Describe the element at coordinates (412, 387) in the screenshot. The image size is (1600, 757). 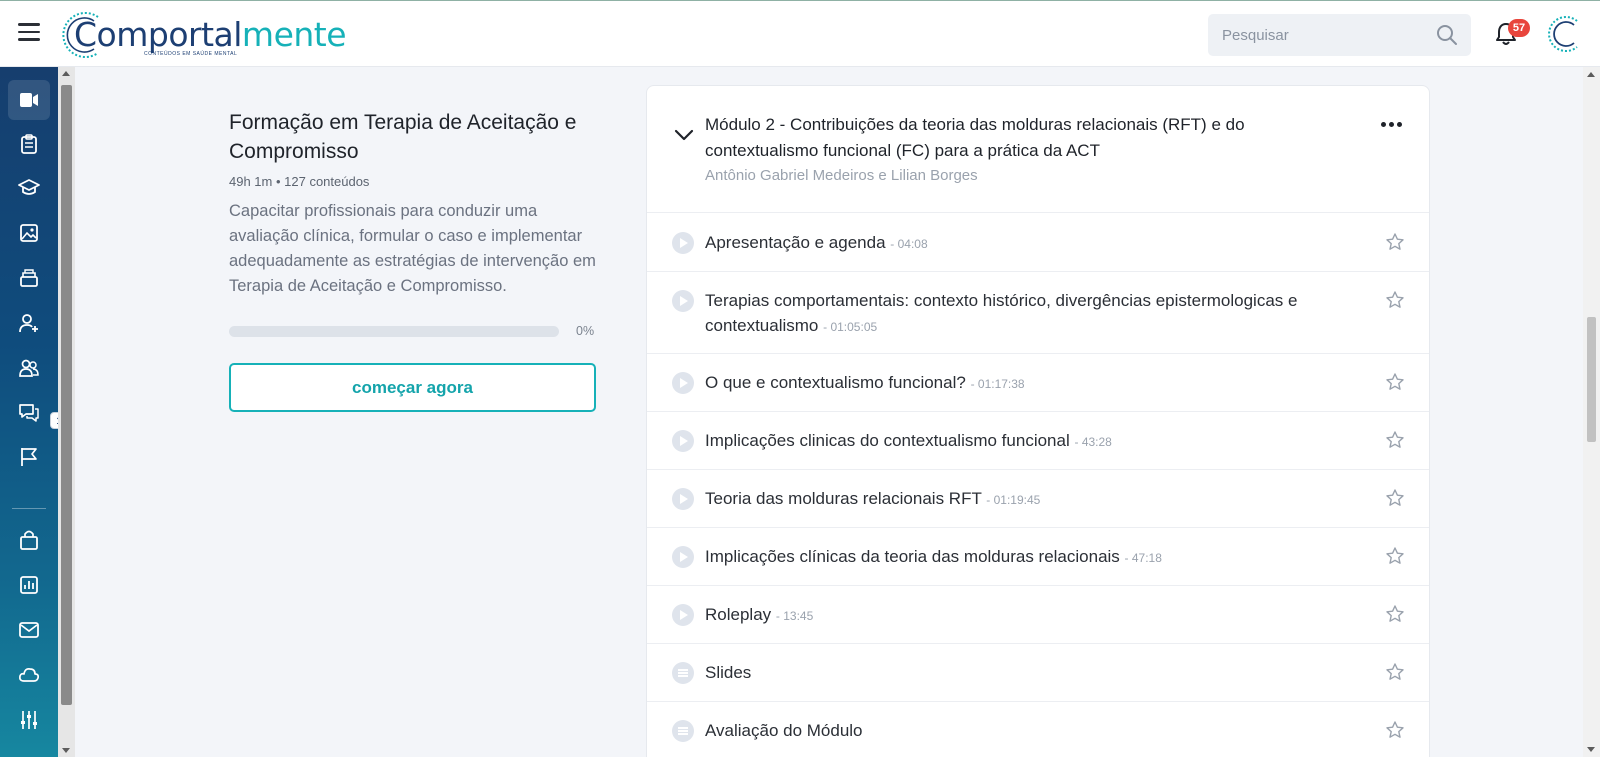
I see `start-now-button: começar agora` at that location.